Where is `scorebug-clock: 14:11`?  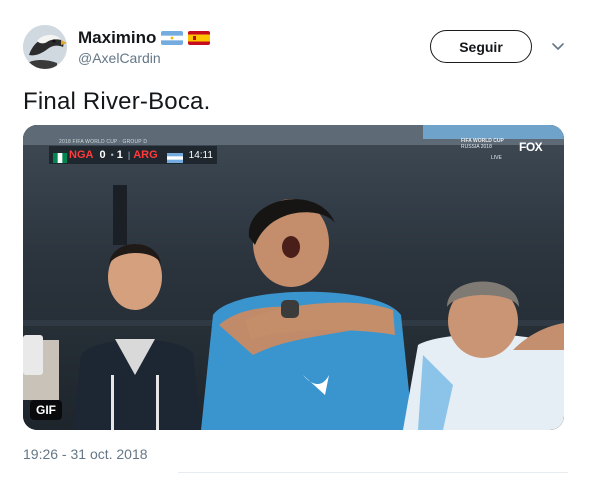 scorebug-clock: 14:11 is located at coordinates (200, 155).